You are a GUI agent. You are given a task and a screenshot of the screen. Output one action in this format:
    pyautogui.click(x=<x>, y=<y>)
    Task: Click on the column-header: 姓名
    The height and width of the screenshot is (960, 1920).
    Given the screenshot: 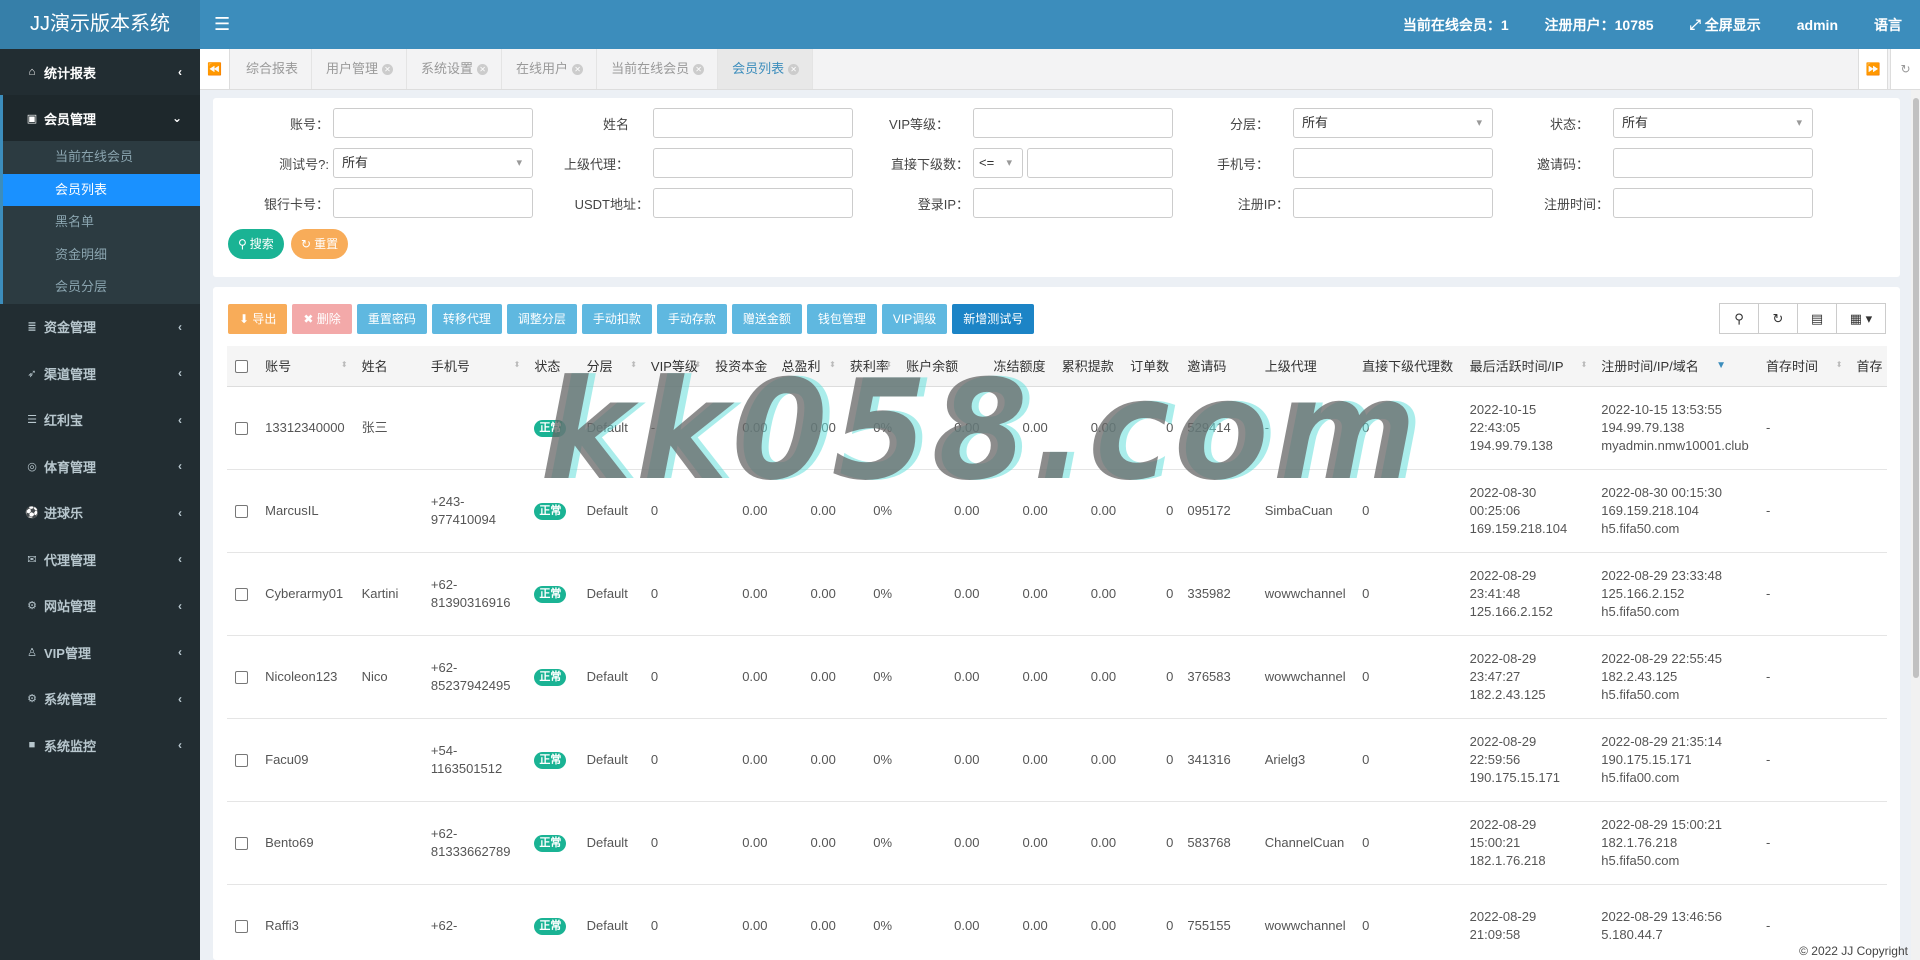 What is the action you would take?
    pyautogui.click(x=386, y=366)
    